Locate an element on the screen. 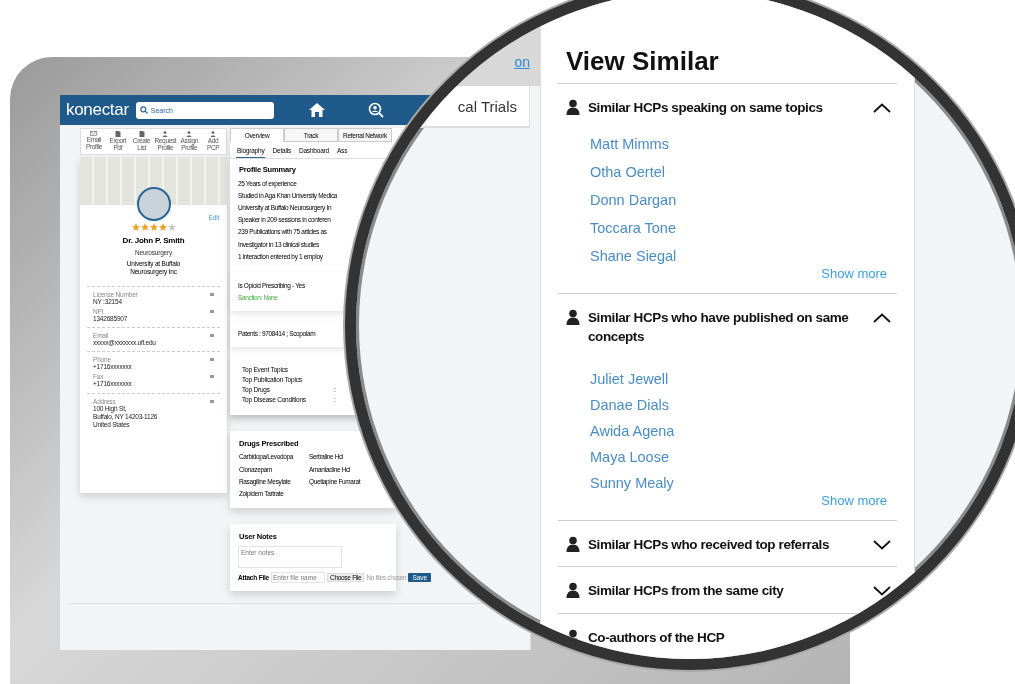  hcp-name-link: Juliet Jewell is located at coordinates (740, 378).